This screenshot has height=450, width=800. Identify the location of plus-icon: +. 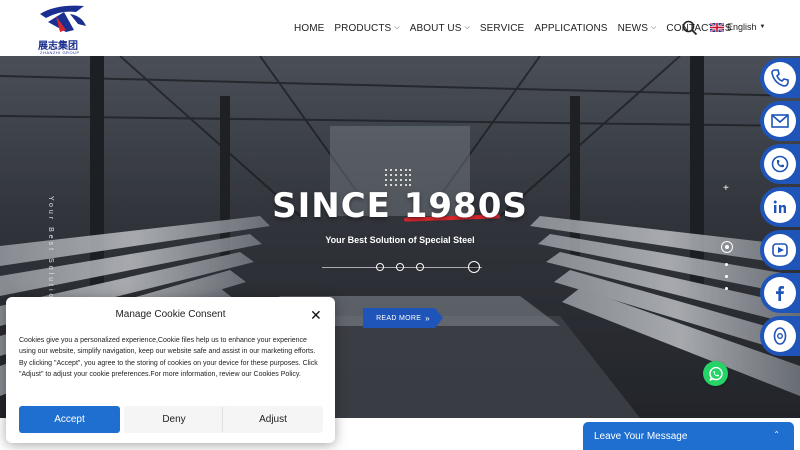
(726, 188).